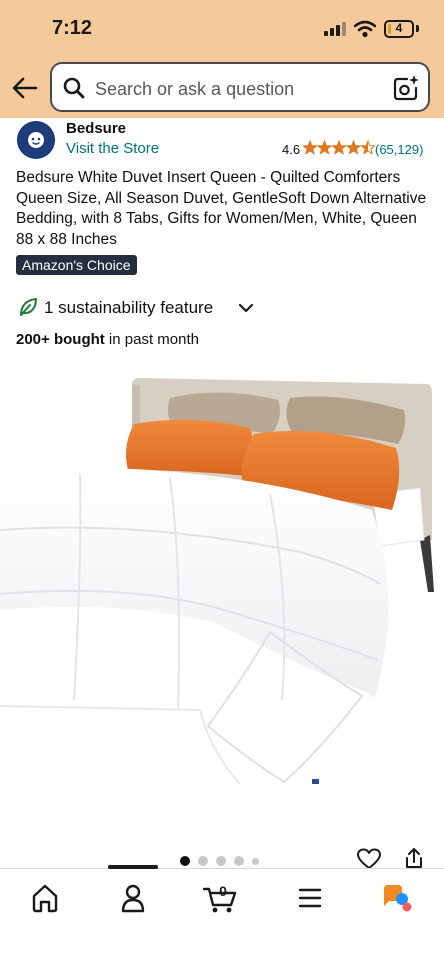 This screenshot has height=960, width=444. I want to click on image-pagination, so click(222, 862).